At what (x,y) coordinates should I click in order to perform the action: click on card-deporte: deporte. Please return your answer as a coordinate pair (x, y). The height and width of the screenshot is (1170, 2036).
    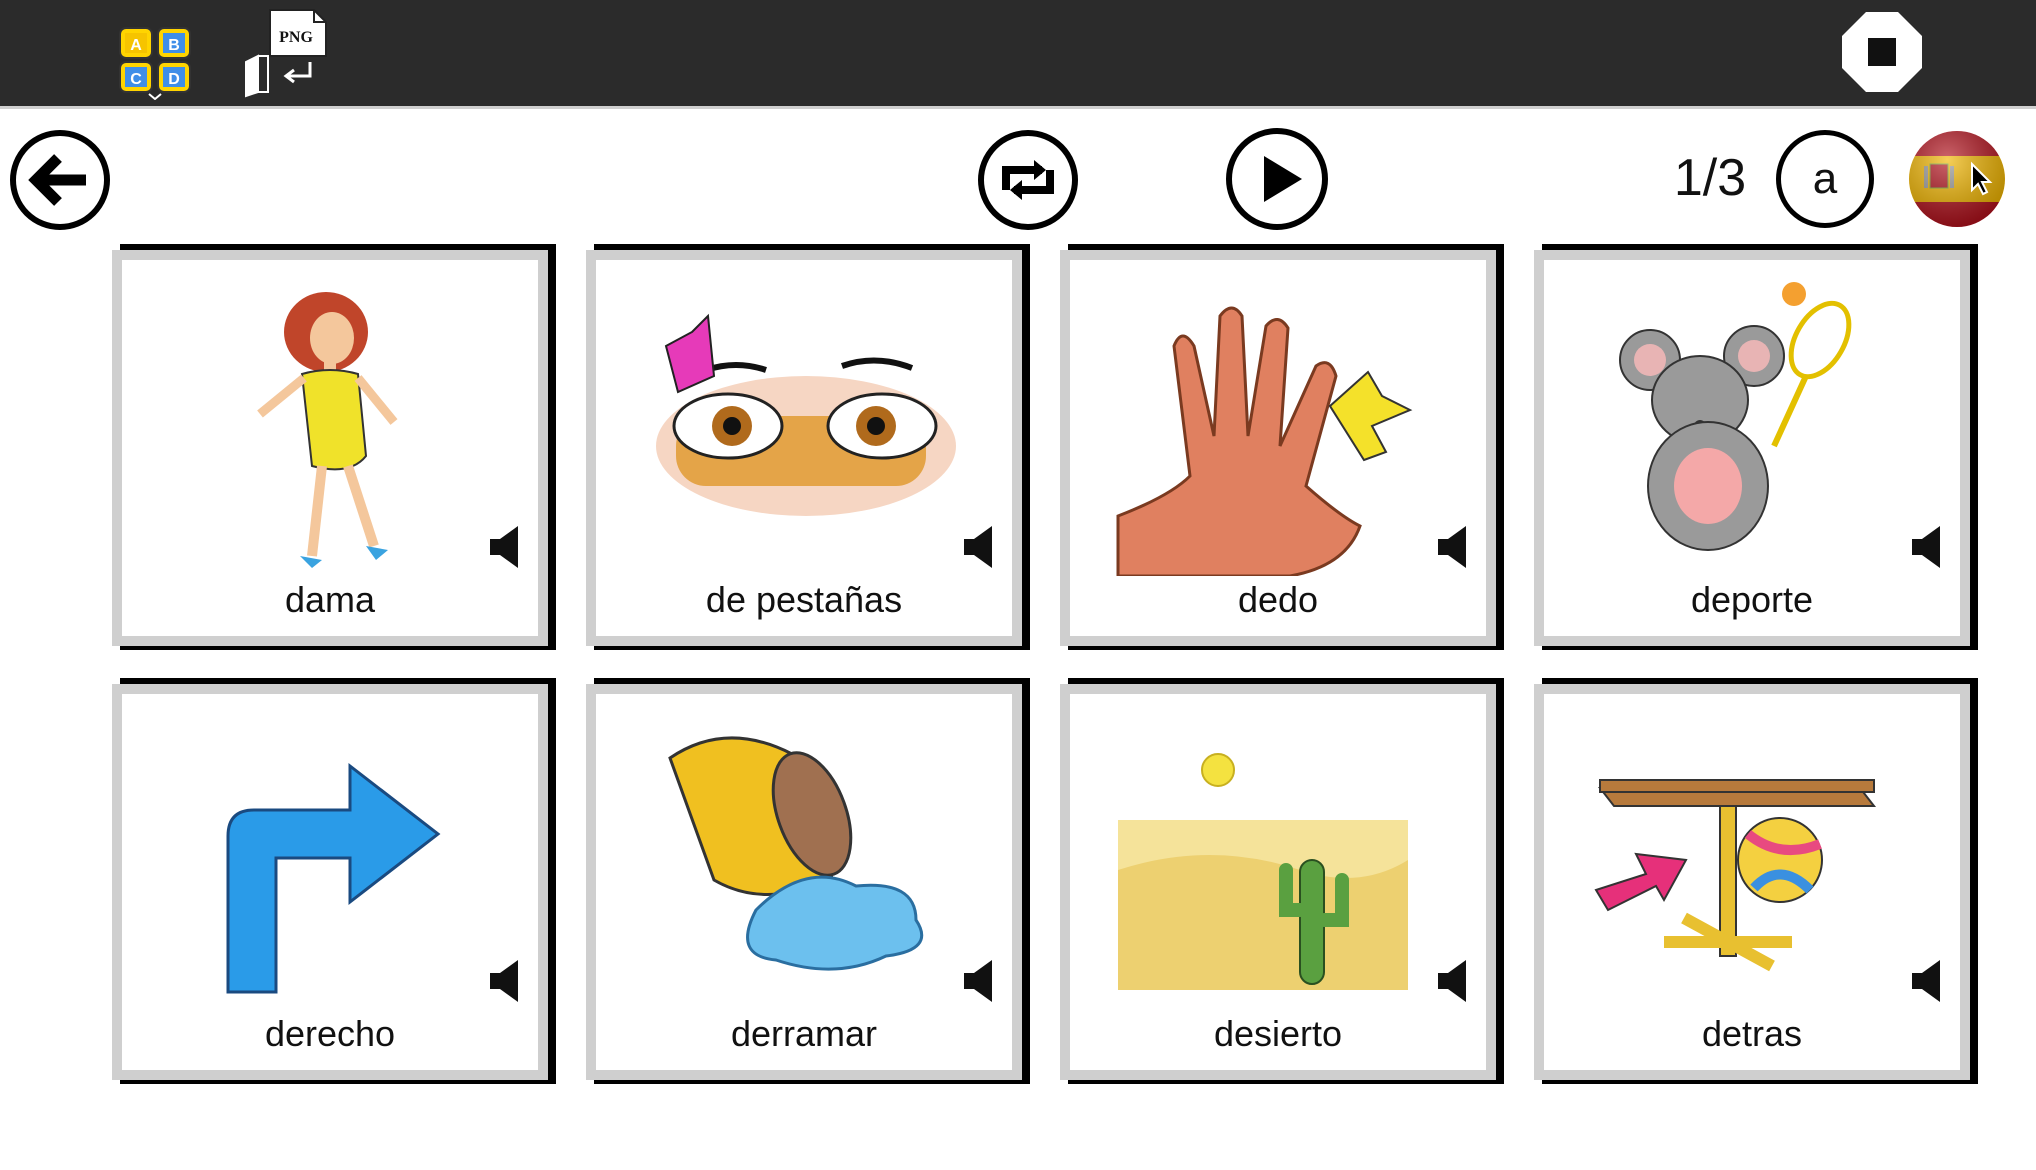
    Looking at the image, I should click on (1756, 449).